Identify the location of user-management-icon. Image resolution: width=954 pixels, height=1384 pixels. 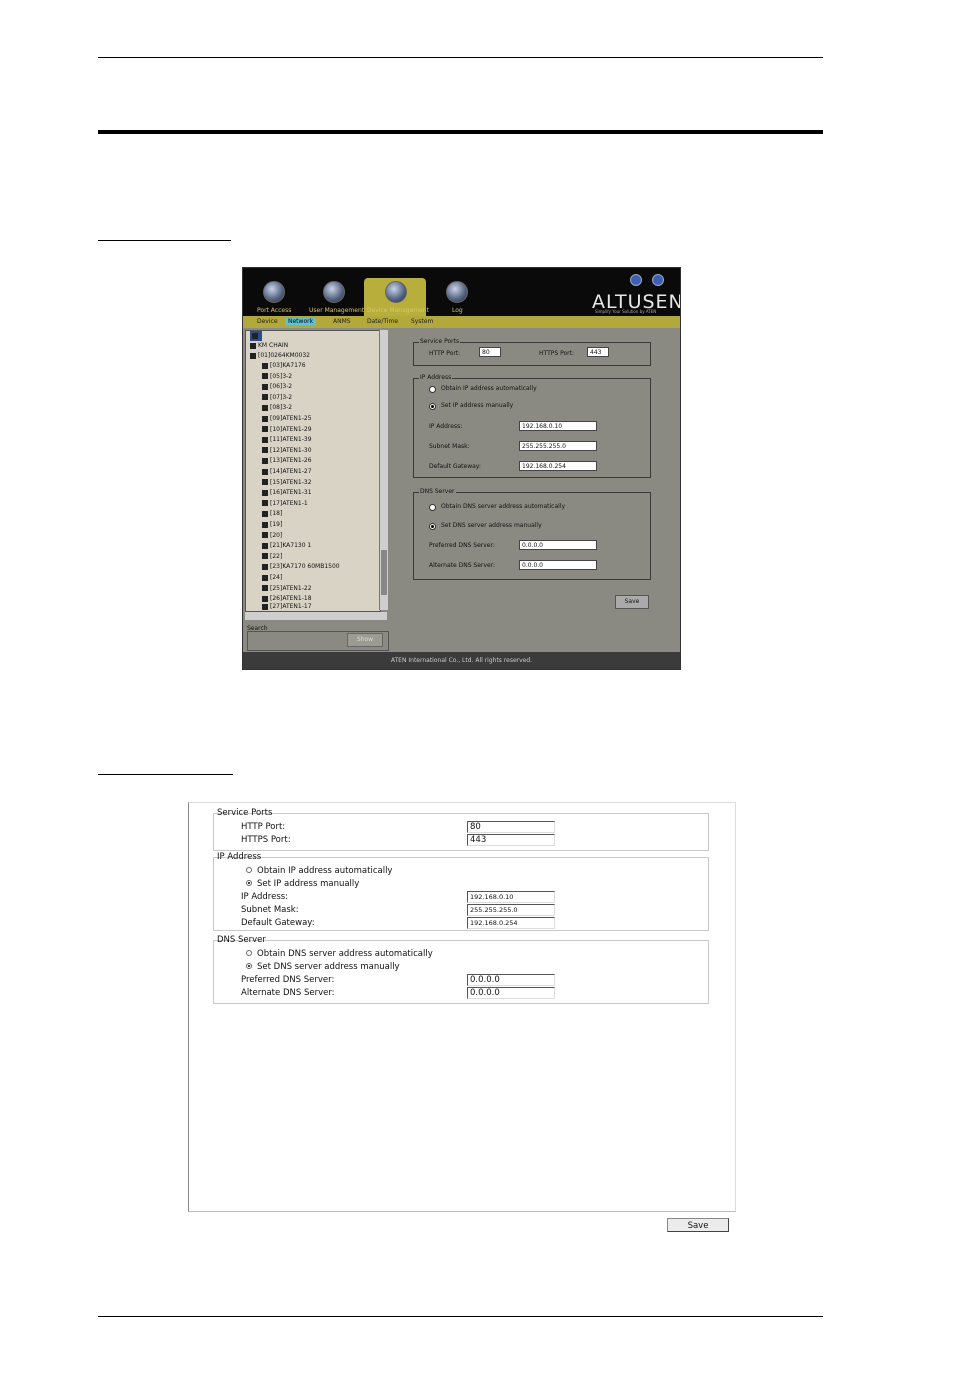
(334, 292).